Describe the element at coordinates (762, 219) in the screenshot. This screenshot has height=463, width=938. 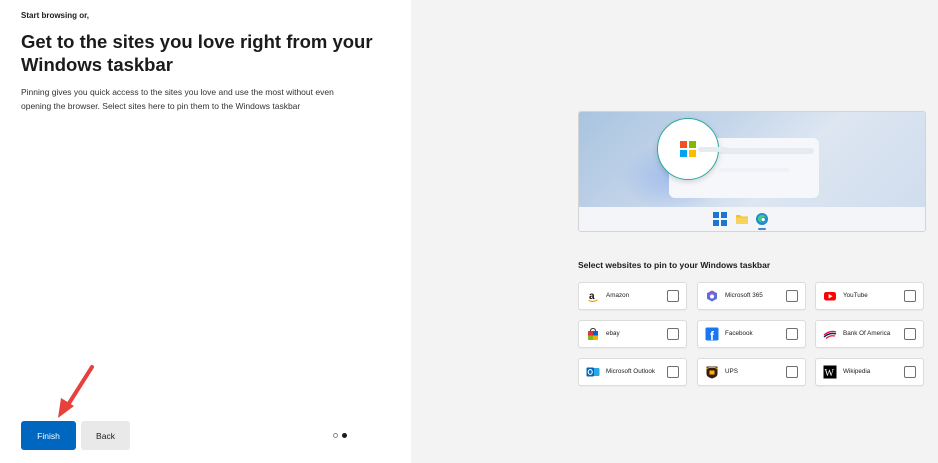
I see `edge-browser-icon` at that location.